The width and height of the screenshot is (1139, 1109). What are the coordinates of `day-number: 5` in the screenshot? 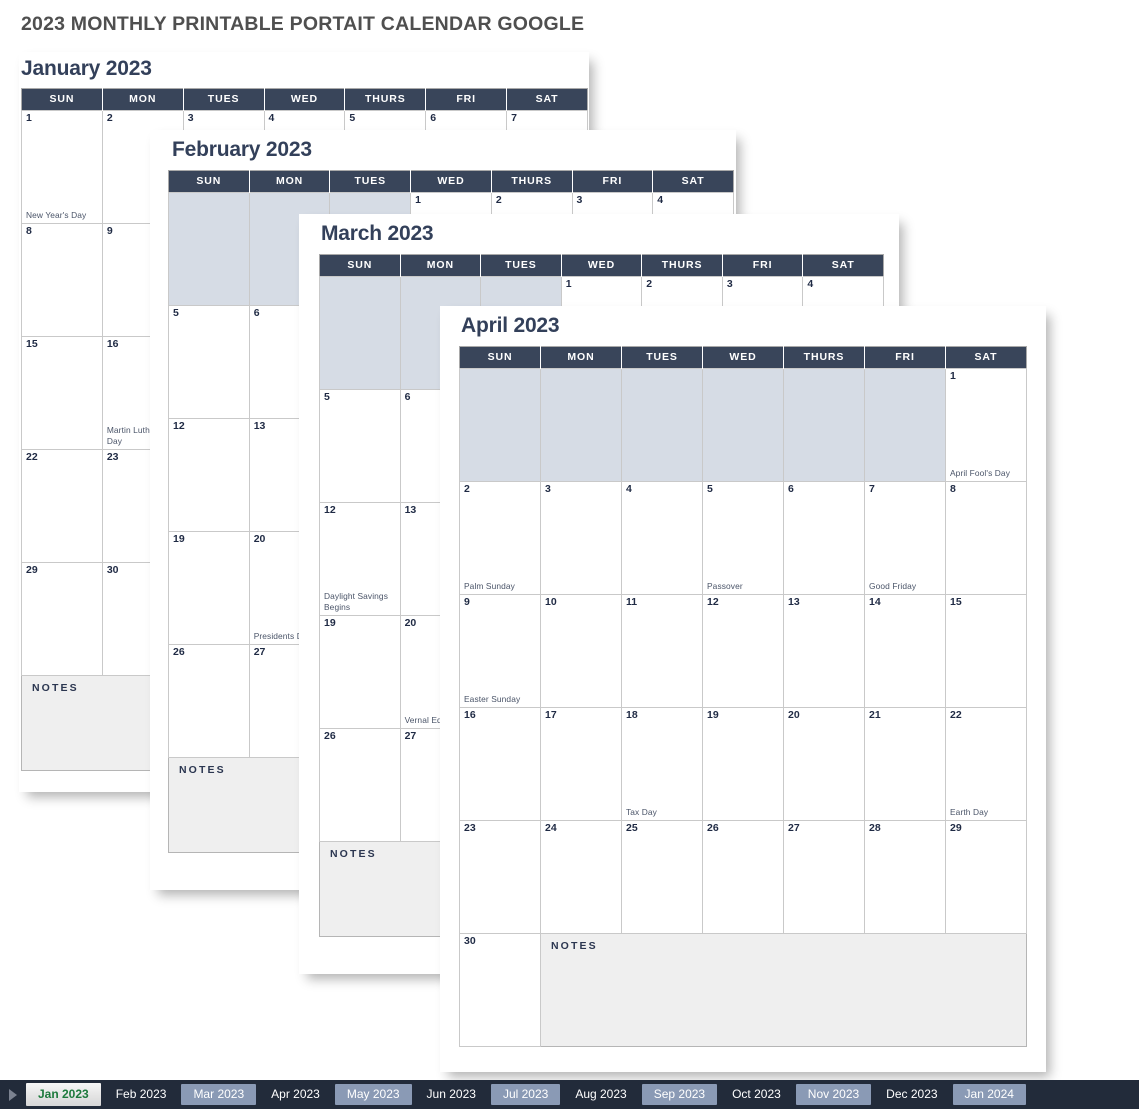 It's located at (710, 489).